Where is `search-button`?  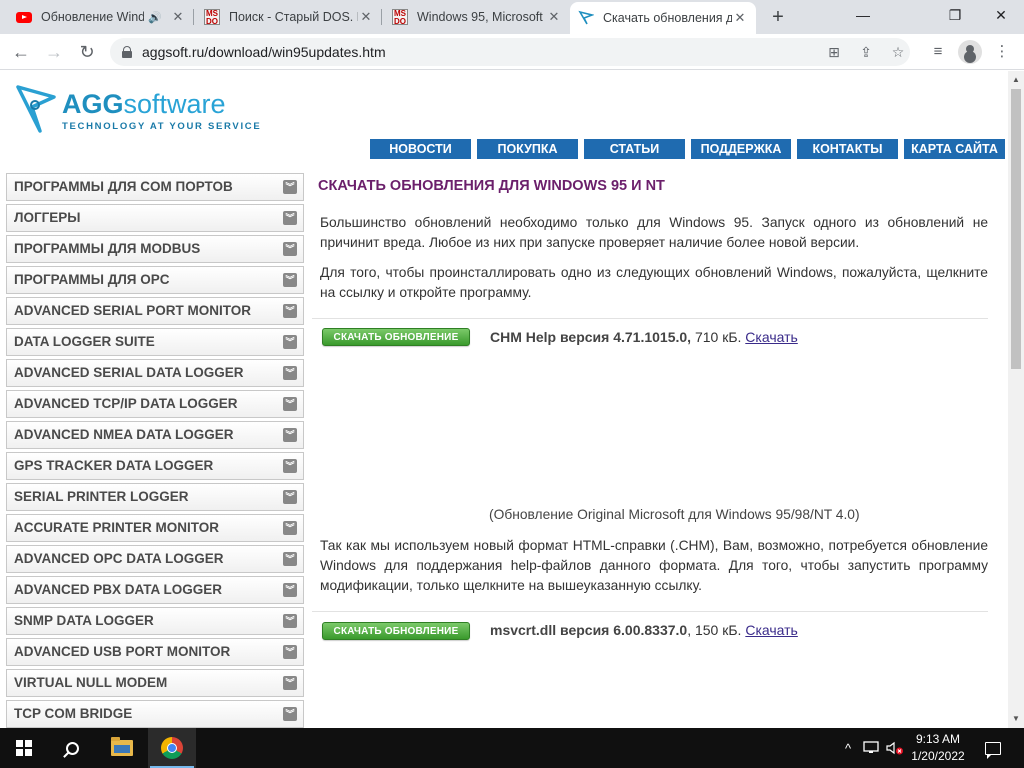
search-button is located at coordinates (72, 748).